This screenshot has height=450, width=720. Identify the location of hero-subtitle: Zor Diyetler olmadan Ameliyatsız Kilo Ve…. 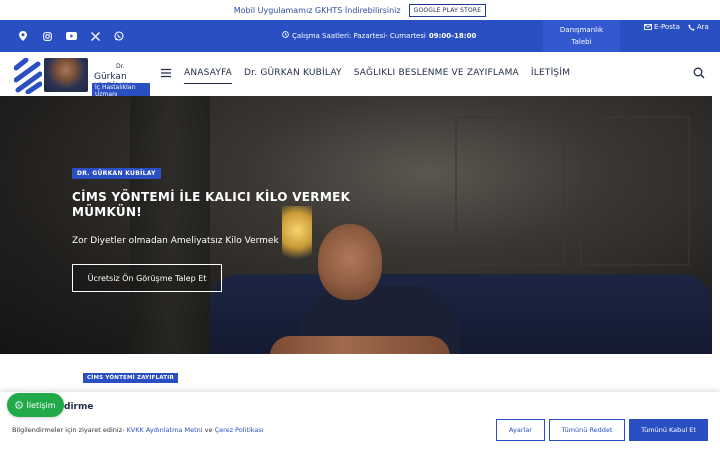
(175, 241).